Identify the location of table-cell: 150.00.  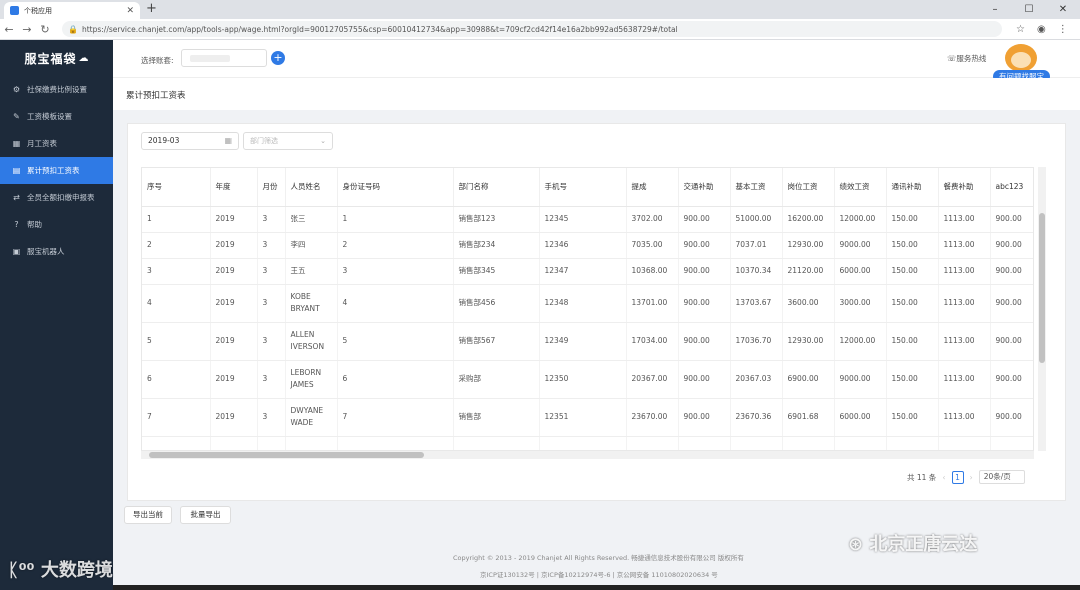
(912, 417).